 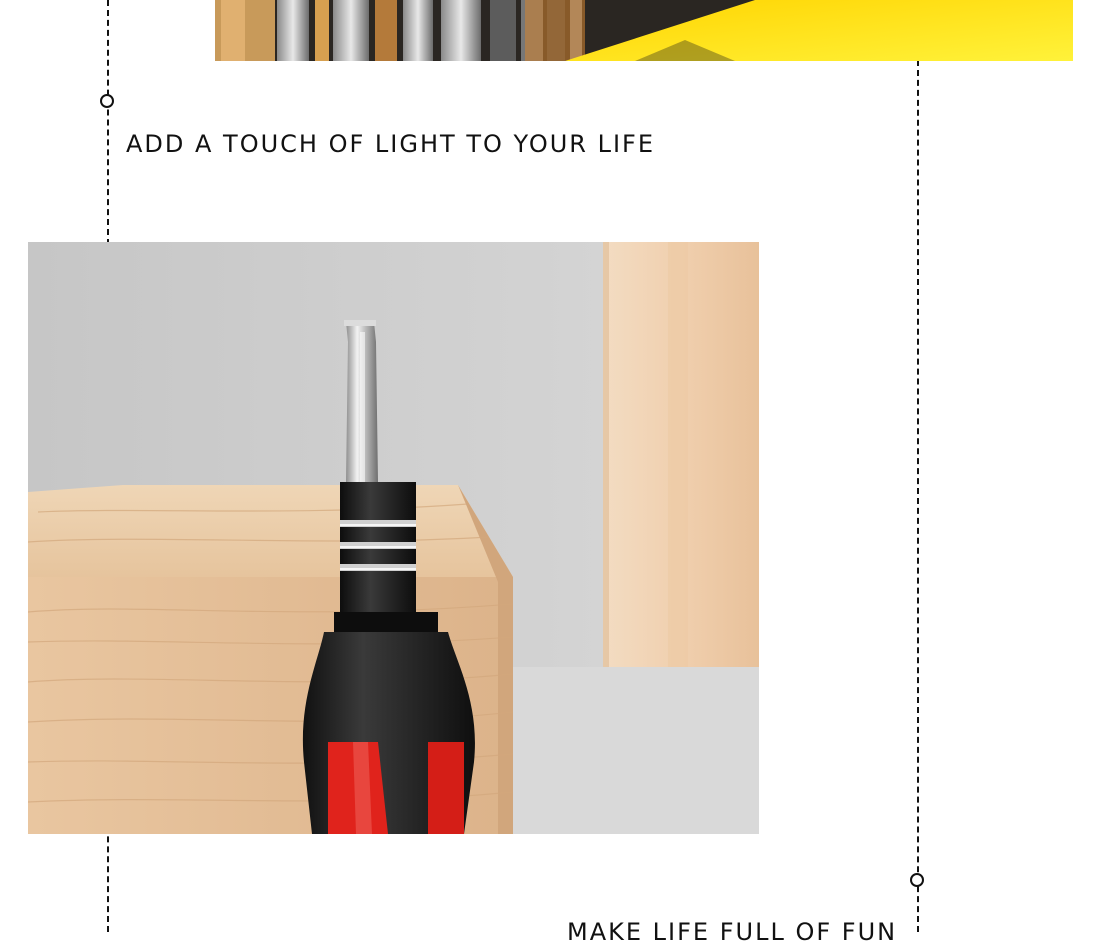 I want to click on left-guide-node, so click(x=107, y=101).